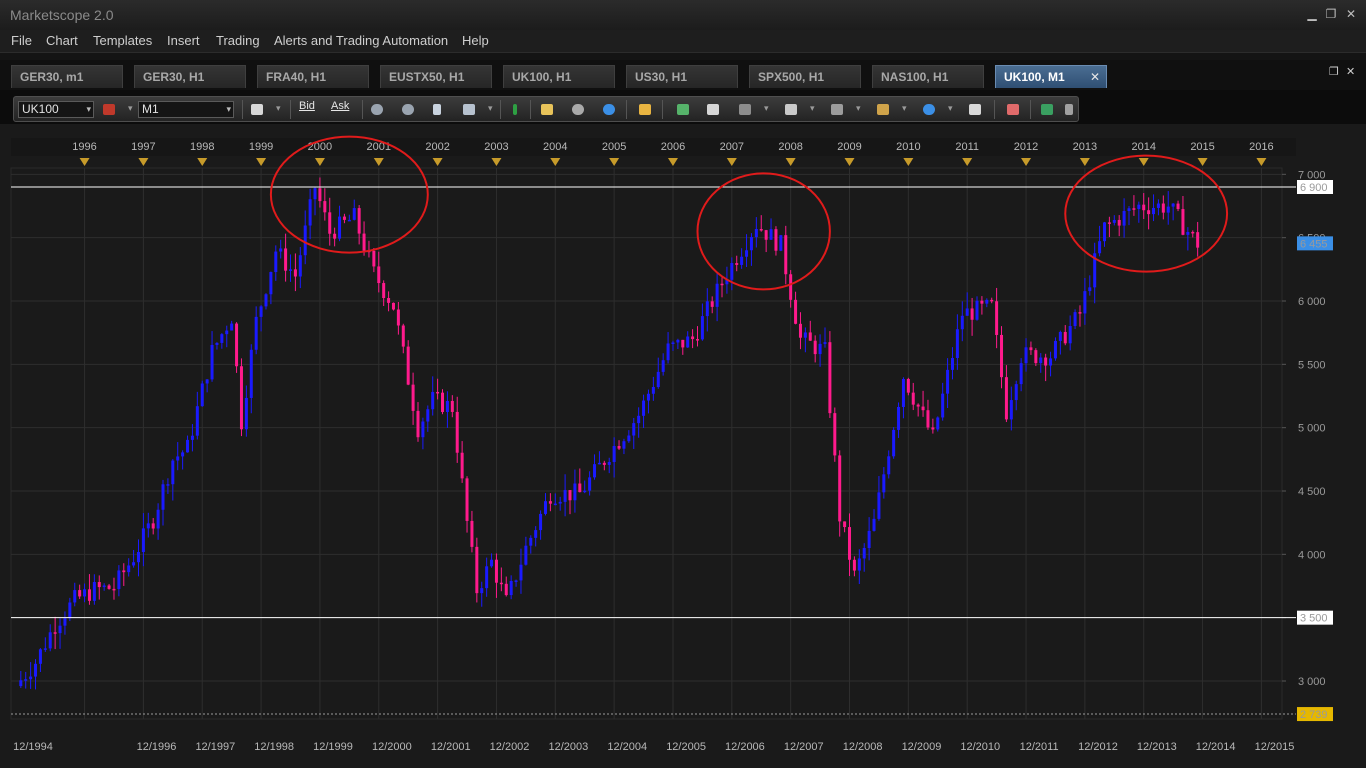 This screenshot has height=768, width=1366. I want to click on note-icon, so click(547, 109).